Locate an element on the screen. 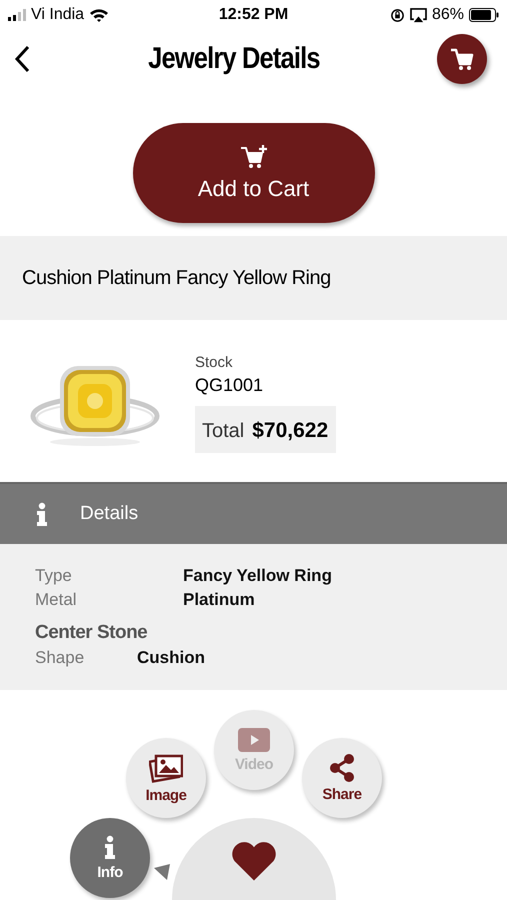 This screenshot has width=507, height=900. share-button: Share is located at coordinates (342, 778).